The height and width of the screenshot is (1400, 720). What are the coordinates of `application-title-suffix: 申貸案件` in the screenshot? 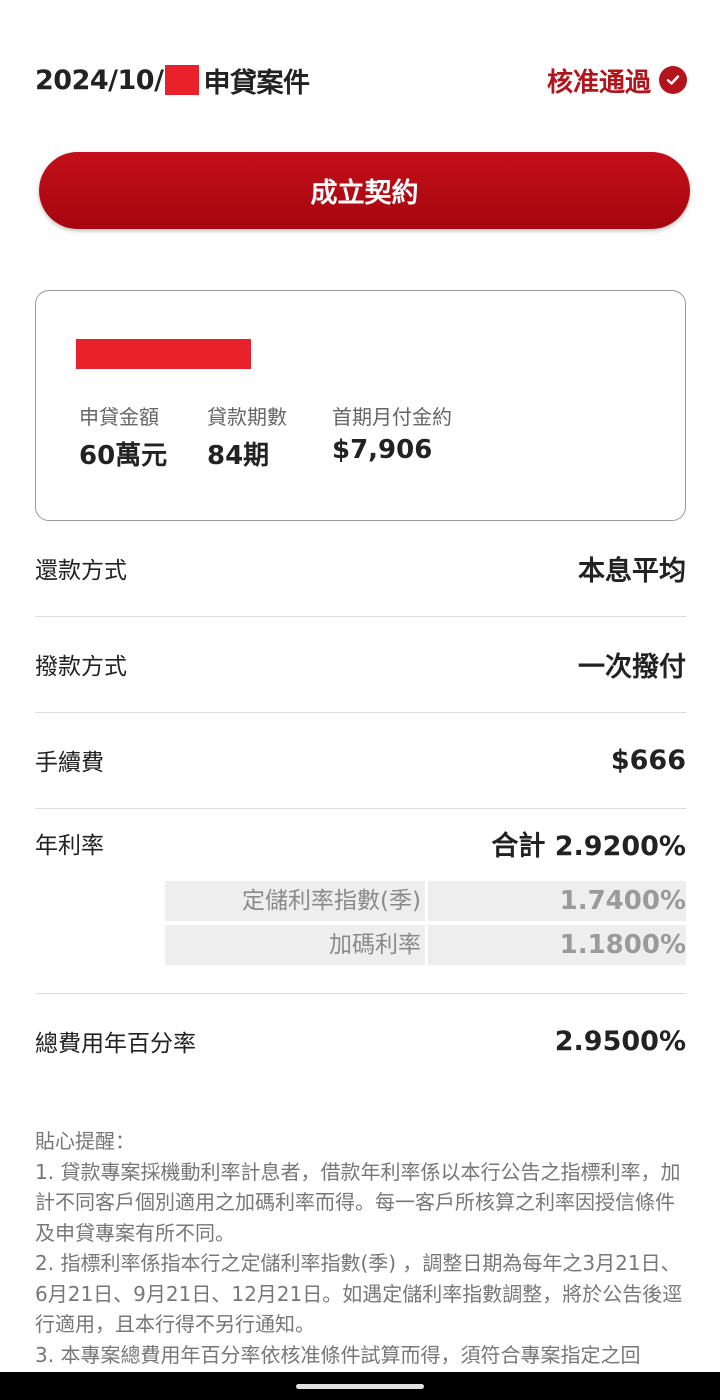 It's located at (256, 83).